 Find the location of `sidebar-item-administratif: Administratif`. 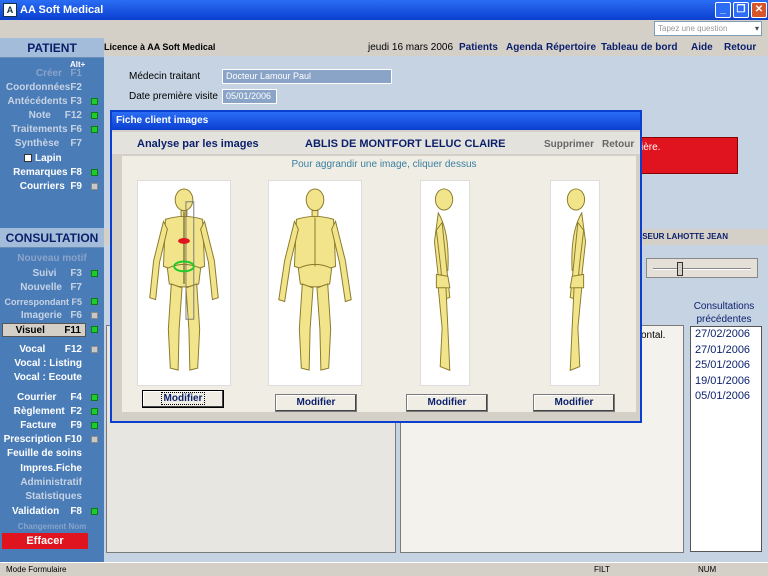

sidebar-item-administratif: Administratif is located at coordinates (43, 483).